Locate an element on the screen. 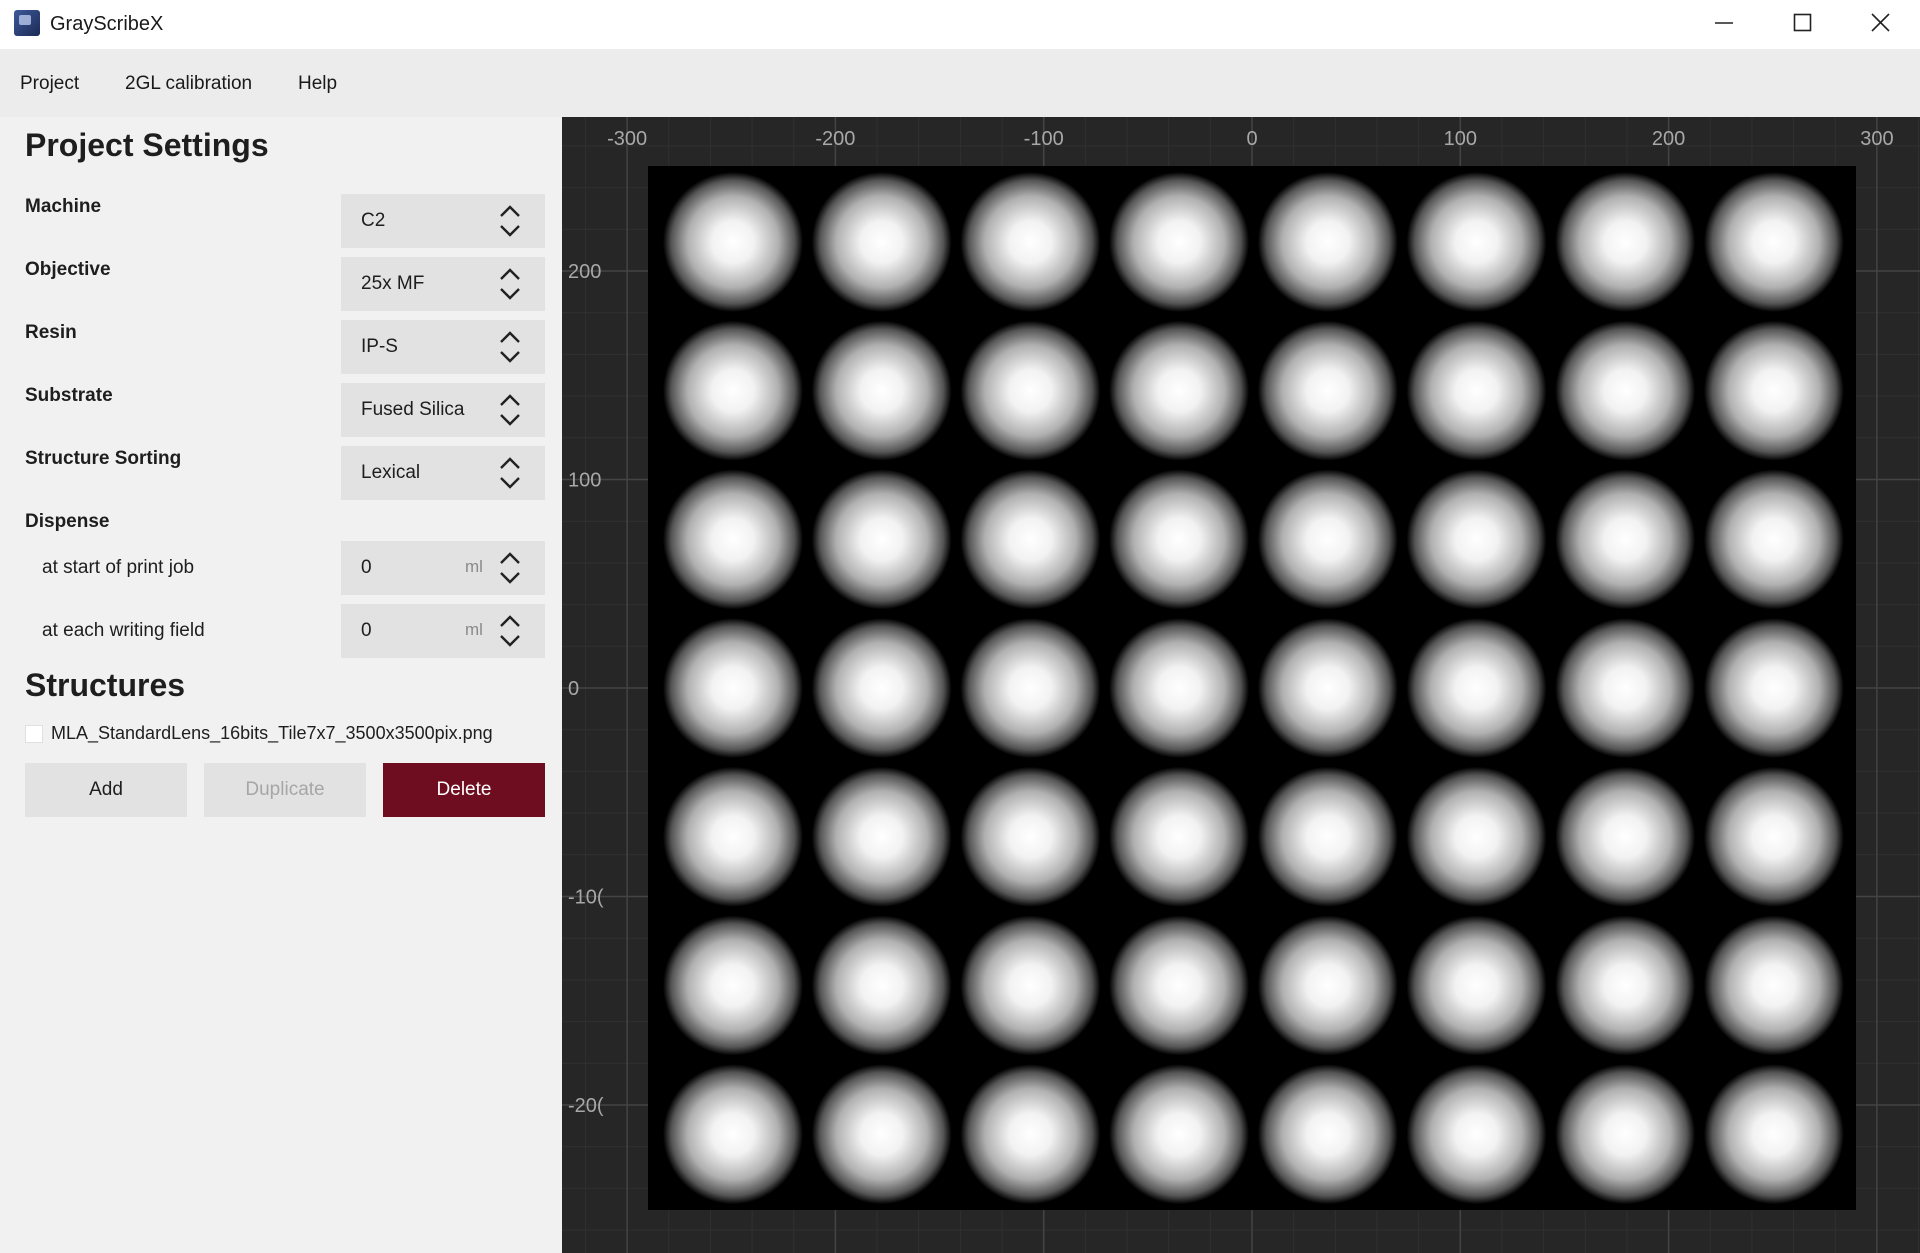 This screenshot has width=1920, height=1253. structure-sorting-select: Lexical is located at coordinates (443, 473).